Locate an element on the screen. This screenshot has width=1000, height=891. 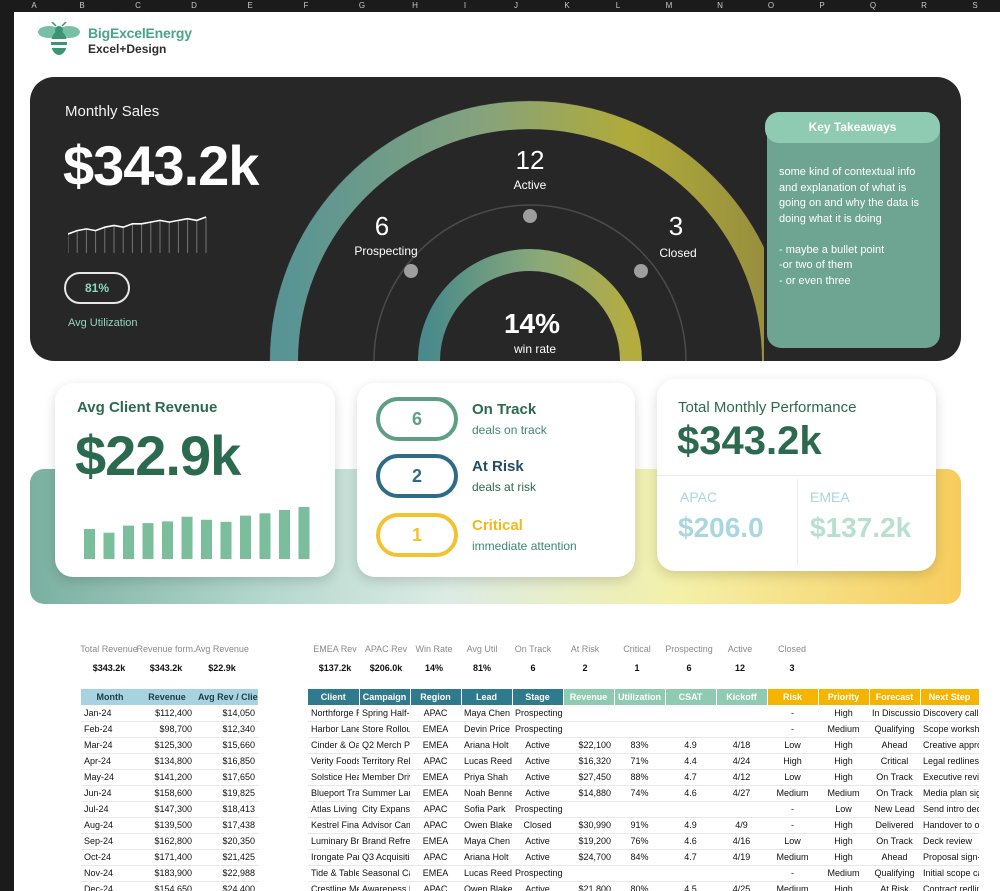
monthly-header-0: Month is located at coordinates (110, 697).